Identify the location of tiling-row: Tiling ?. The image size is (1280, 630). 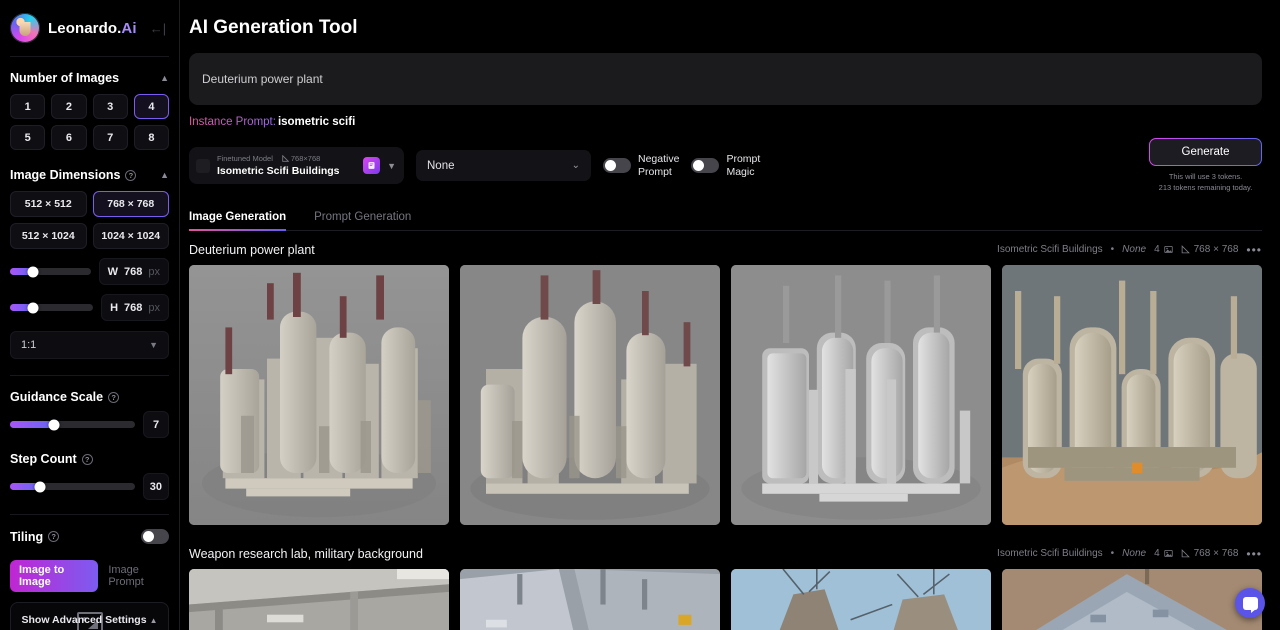
(89, 536).